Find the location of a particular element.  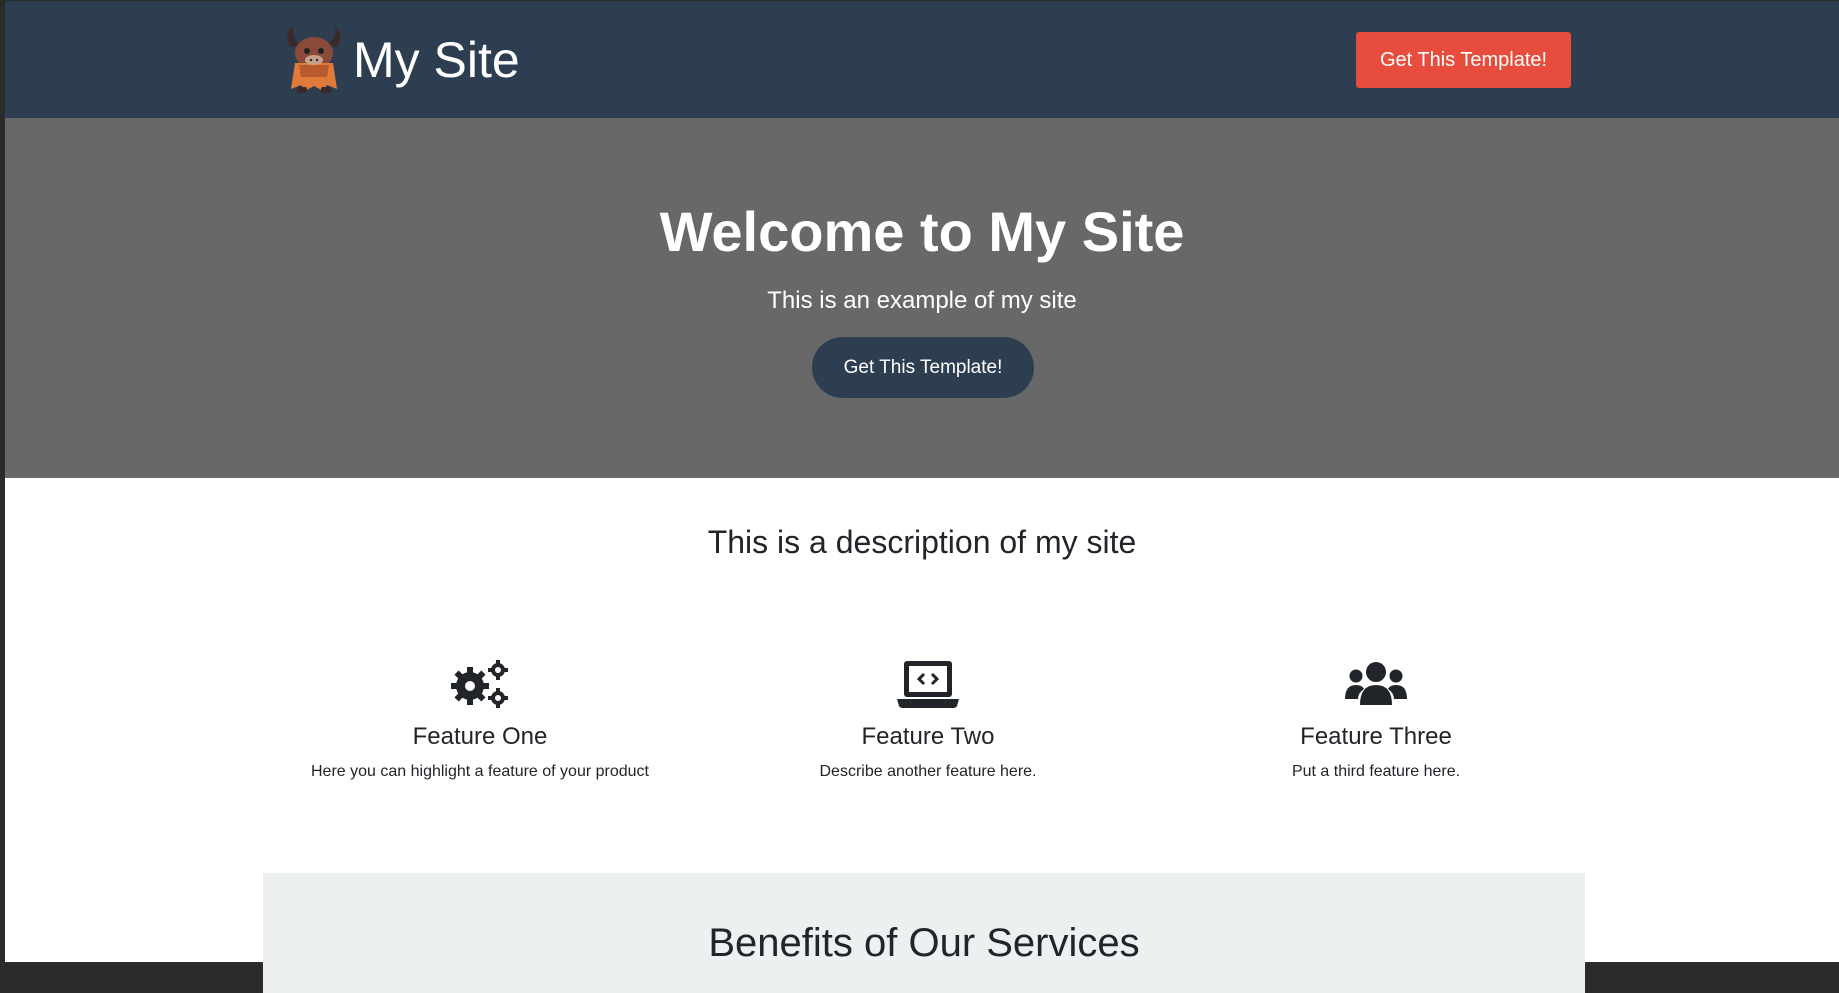

hero-title: Welcome to My Site is located at coordinates (922, 231).